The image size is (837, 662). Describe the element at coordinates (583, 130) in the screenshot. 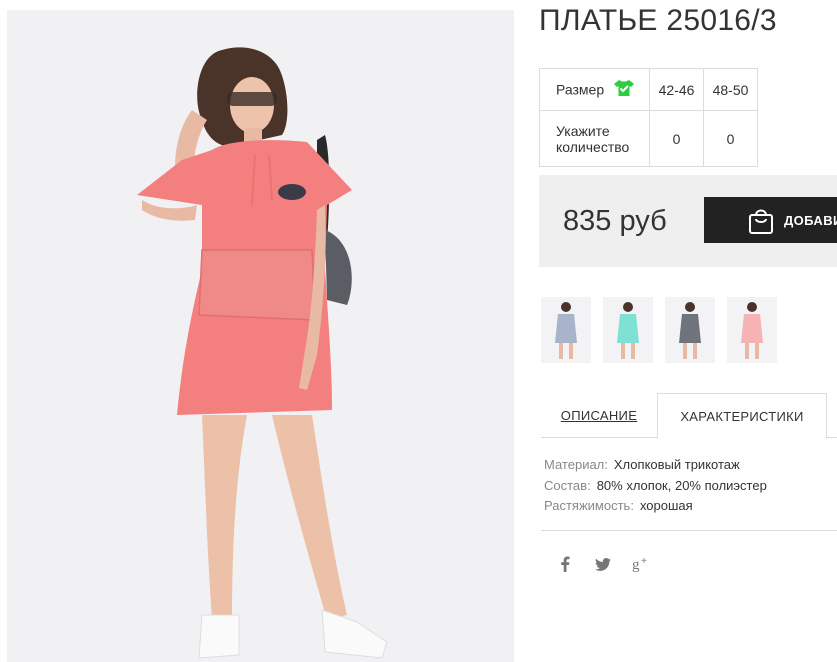

I see `quantity-label-line1: Укажите` at that location.